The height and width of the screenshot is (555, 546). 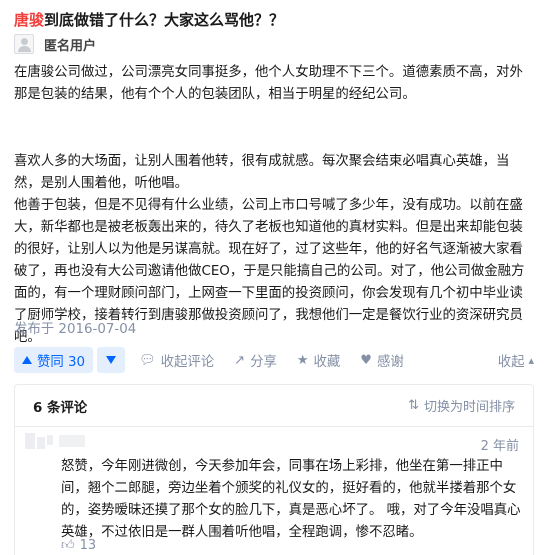 What do you see at coordinates (72, 441) in the screenshot?
I see `commenter-name` at bounding box center [72, 441].